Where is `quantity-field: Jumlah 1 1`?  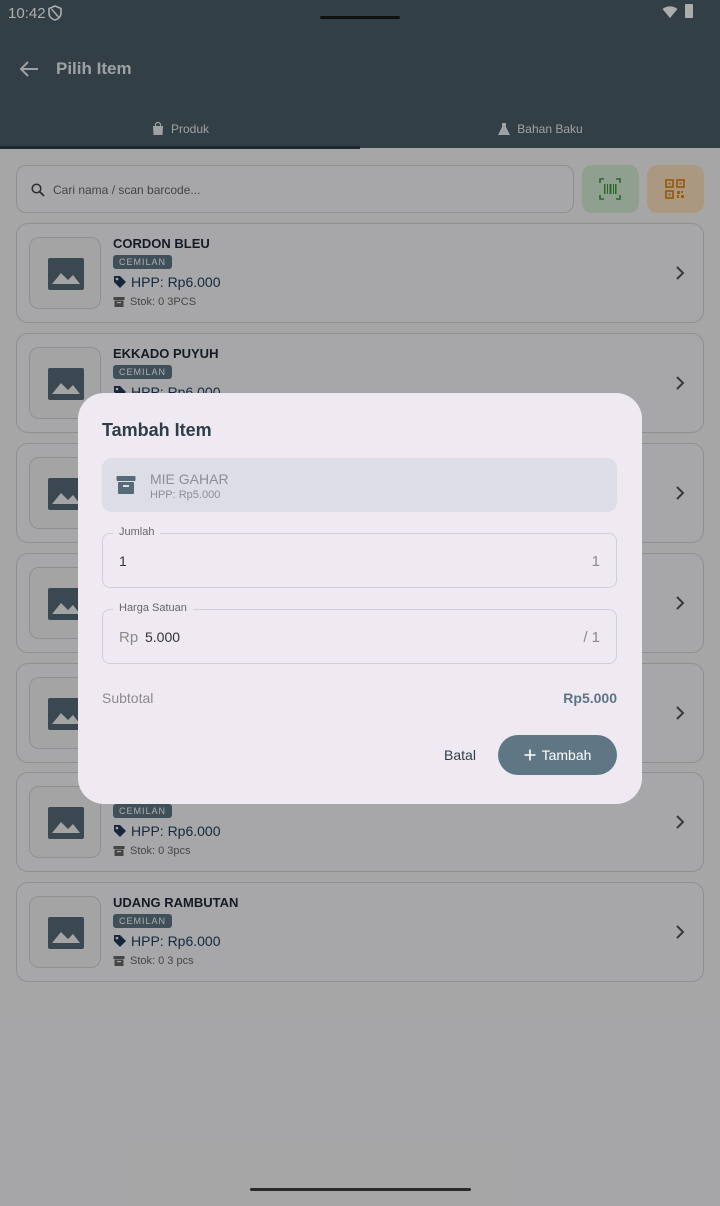 quantity-field: Jumlah 1 1 is located at coordinates (359, 557).